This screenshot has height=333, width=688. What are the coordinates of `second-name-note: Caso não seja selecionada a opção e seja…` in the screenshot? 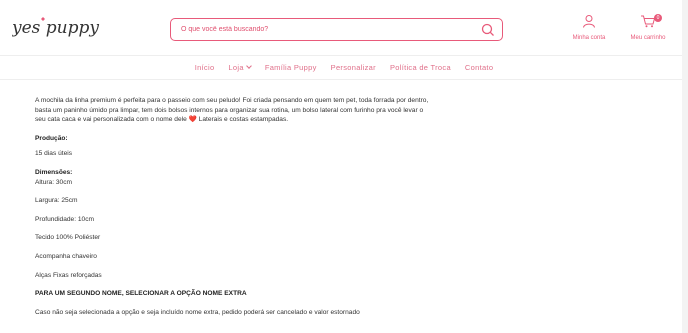 It's located at (197, 312).